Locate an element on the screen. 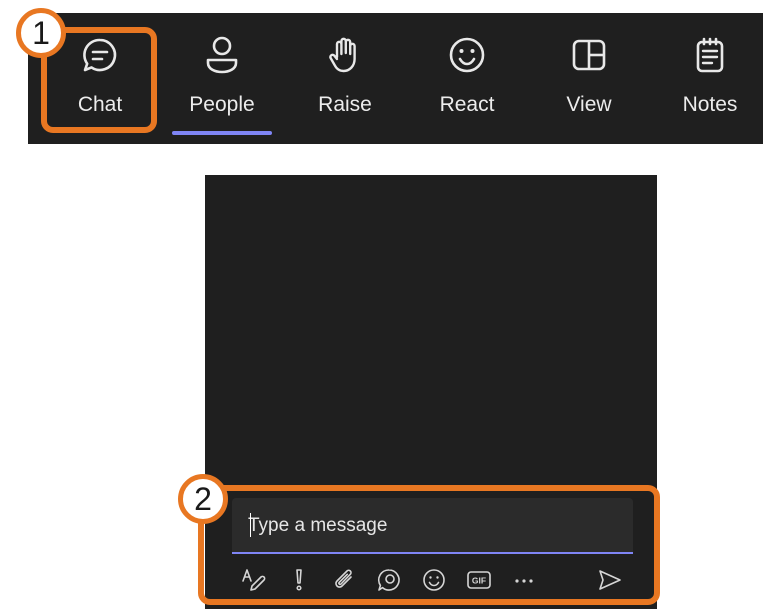 The height and width of the screenshot is (609, 763). toolbar-notes-button: Notes is located at coordinates (710, 65).